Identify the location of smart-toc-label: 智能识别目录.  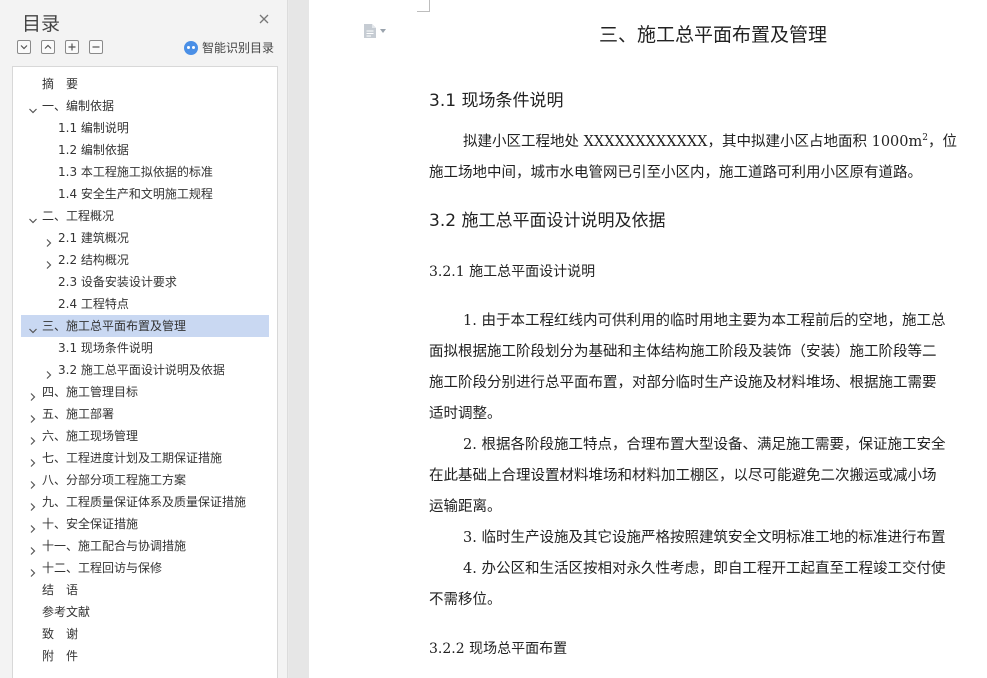
(238, 48).